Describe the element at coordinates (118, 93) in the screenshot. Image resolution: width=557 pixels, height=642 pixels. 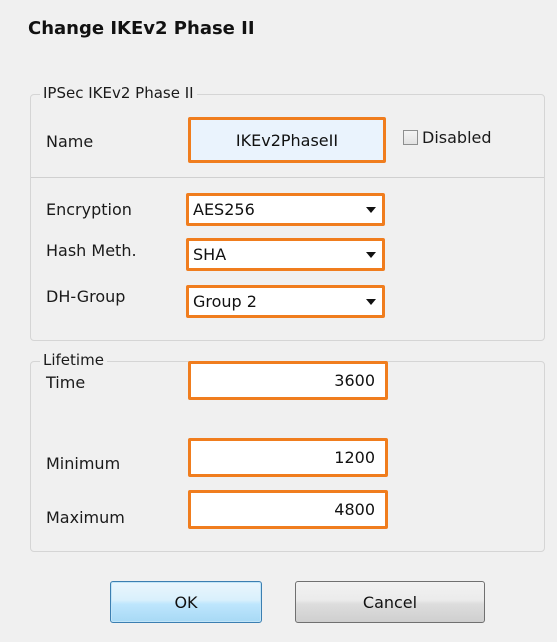
I see `ipsec-group-legend: IPSec IKEv2 Phase II` at that location.